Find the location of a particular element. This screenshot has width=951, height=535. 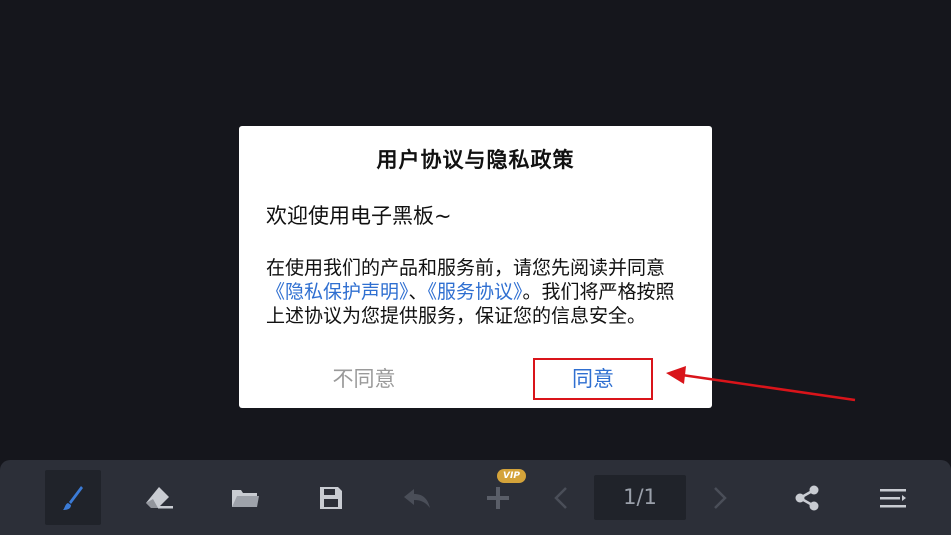

bottom-toolbar: VIP 1/1 is located at coordinates (475, 497).